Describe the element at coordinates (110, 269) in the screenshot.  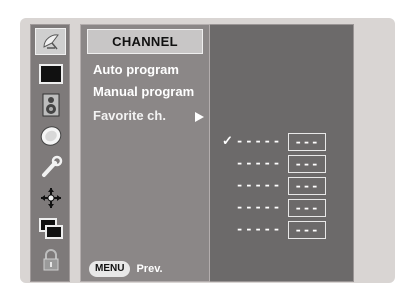
I see `menu-button: MENU` at that location.